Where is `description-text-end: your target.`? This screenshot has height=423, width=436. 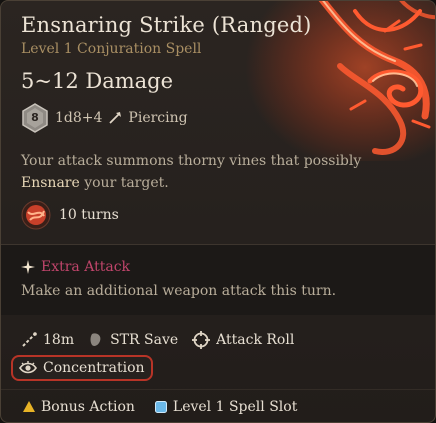 description-text-end: your target. is located at coordinates (124, 183).